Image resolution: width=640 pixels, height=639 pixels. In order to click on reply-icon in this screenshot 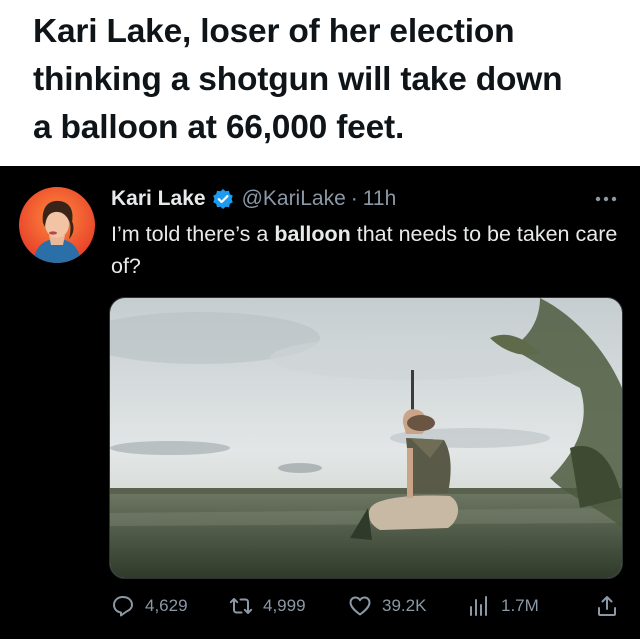, I will do `click(123, 606)`.